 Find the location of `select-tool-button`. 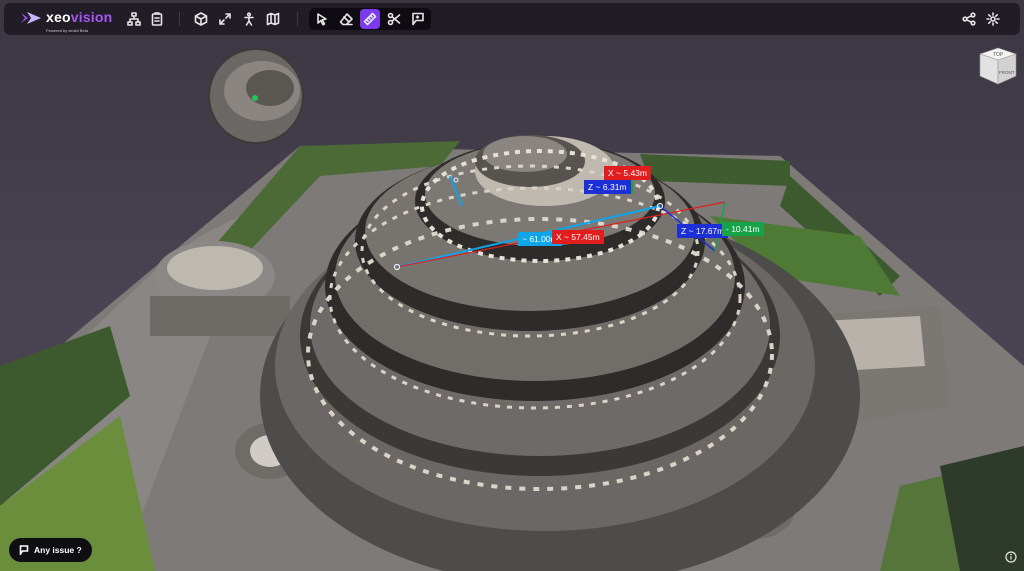

select-tool-button is located at coordinates (322, 19).